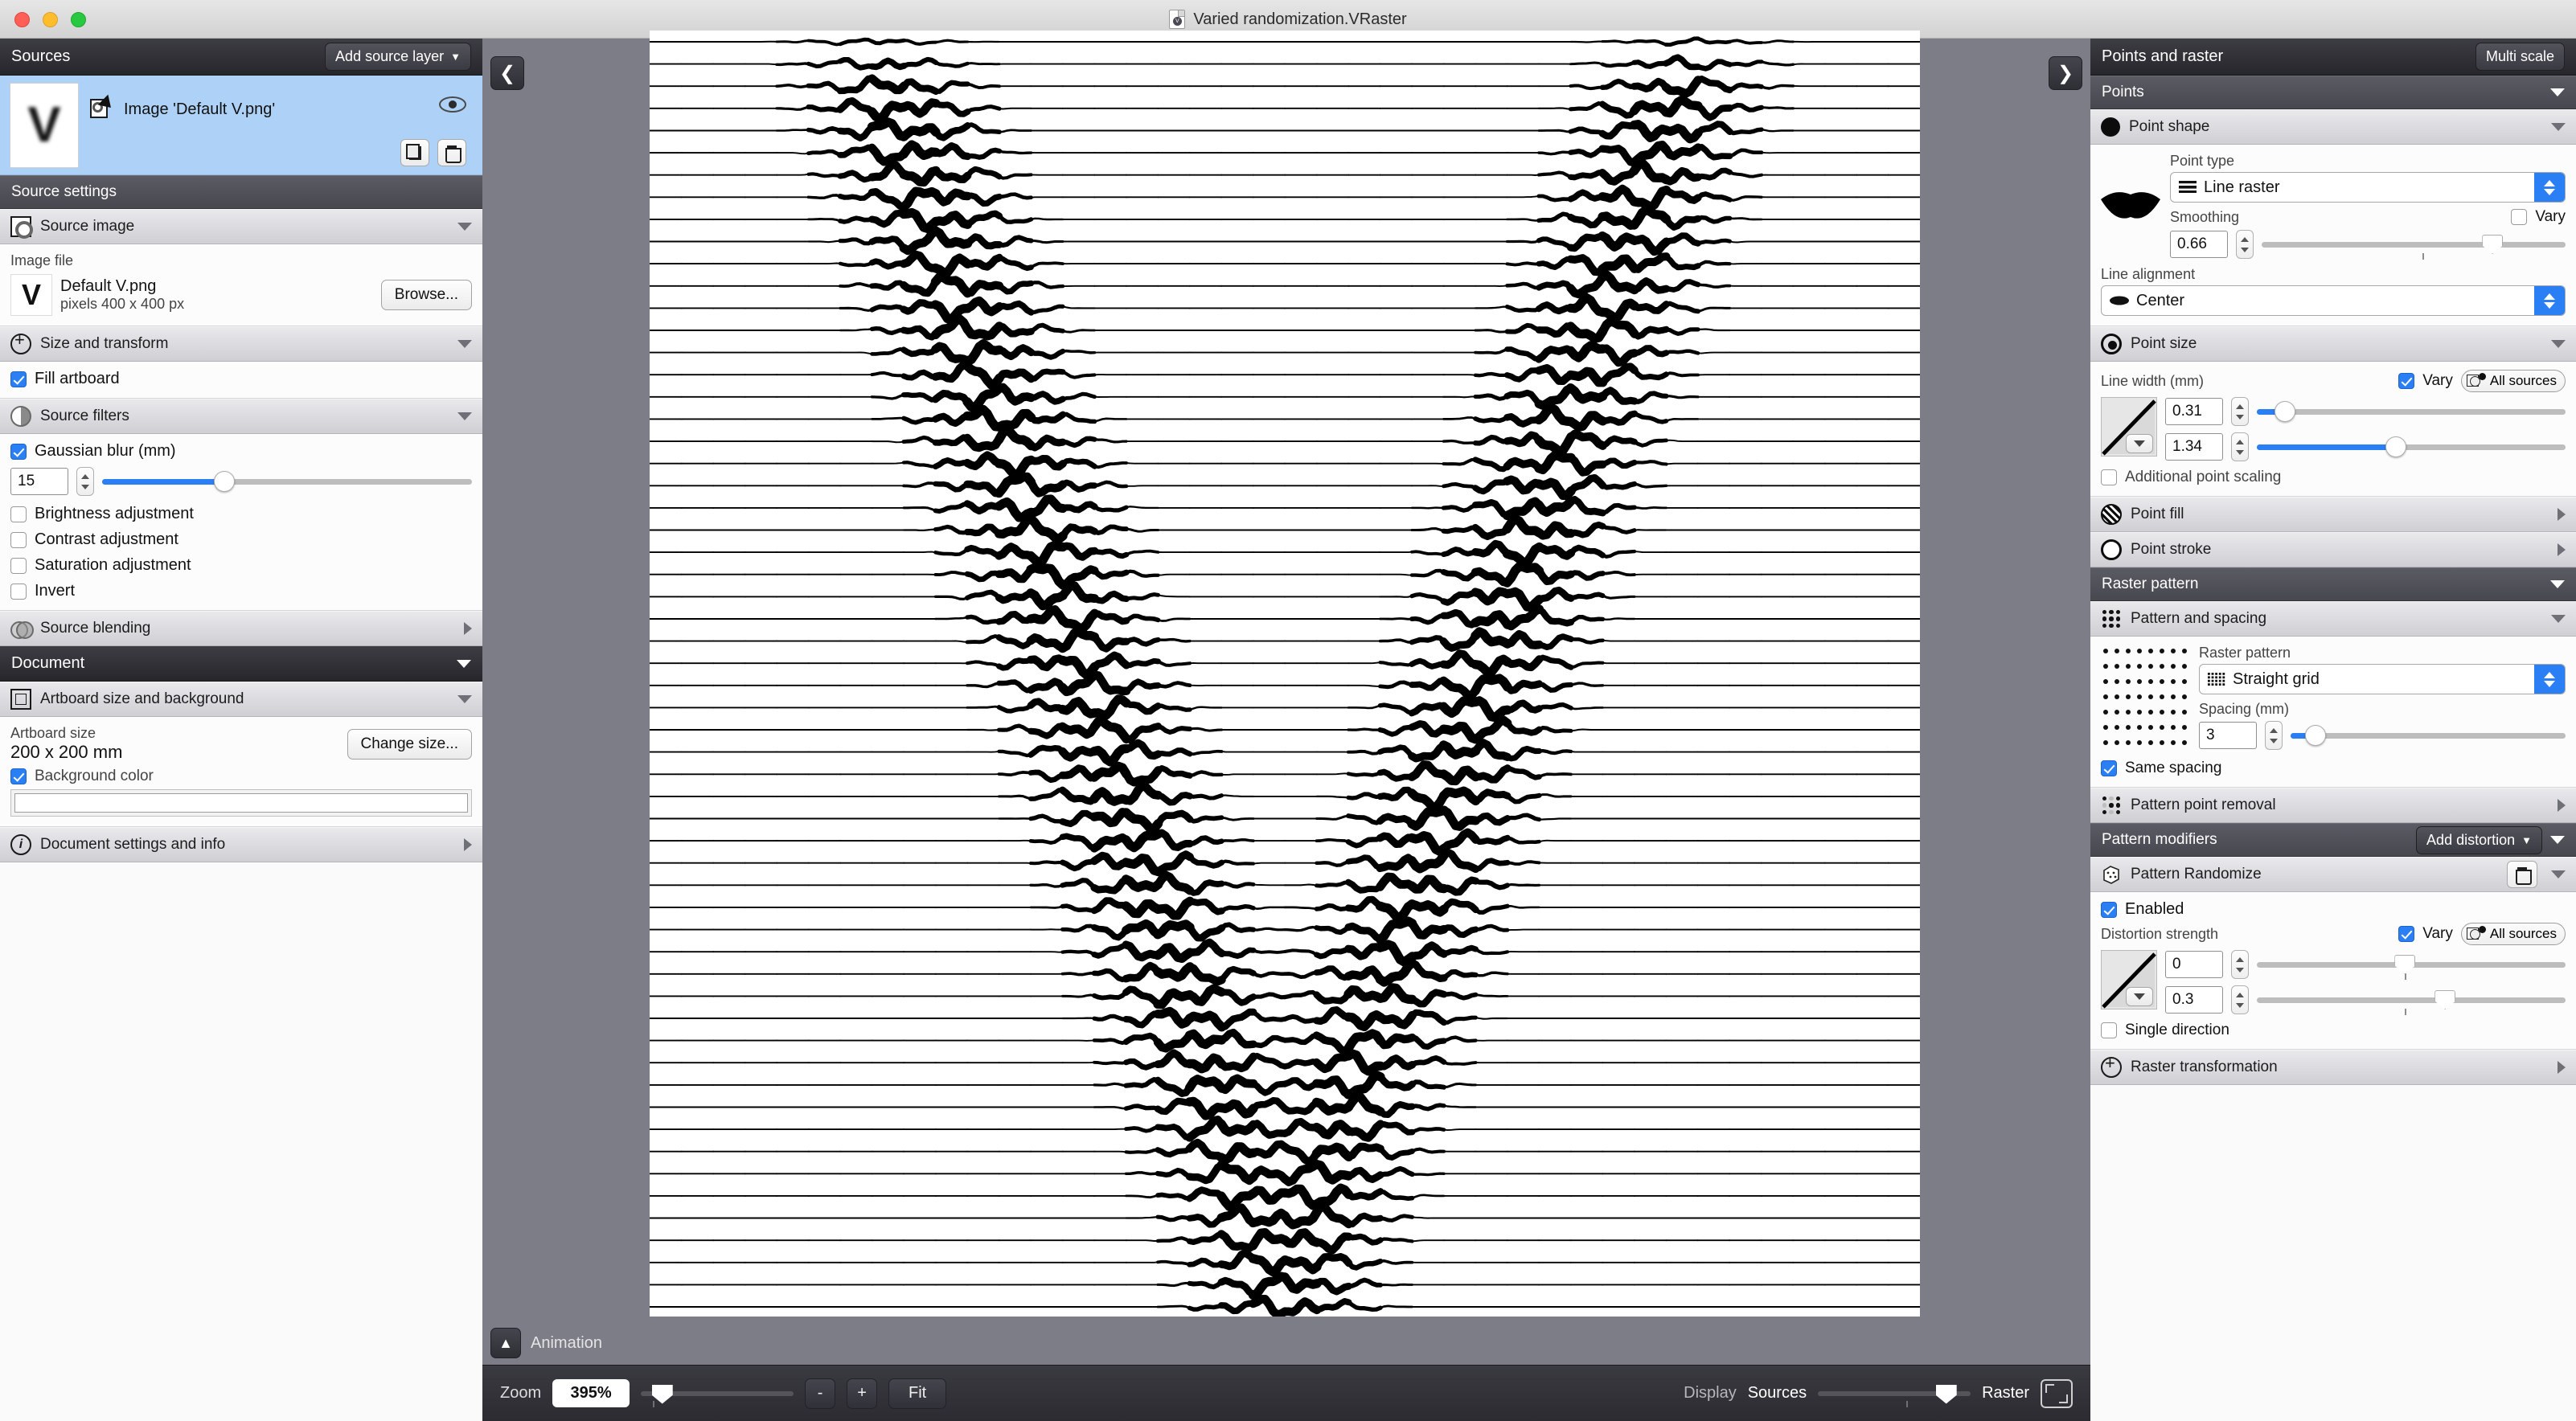 The height and width of the screenshot is (1421, 2576). I want to click on distortion-max-slider, so click(2411, 1003).